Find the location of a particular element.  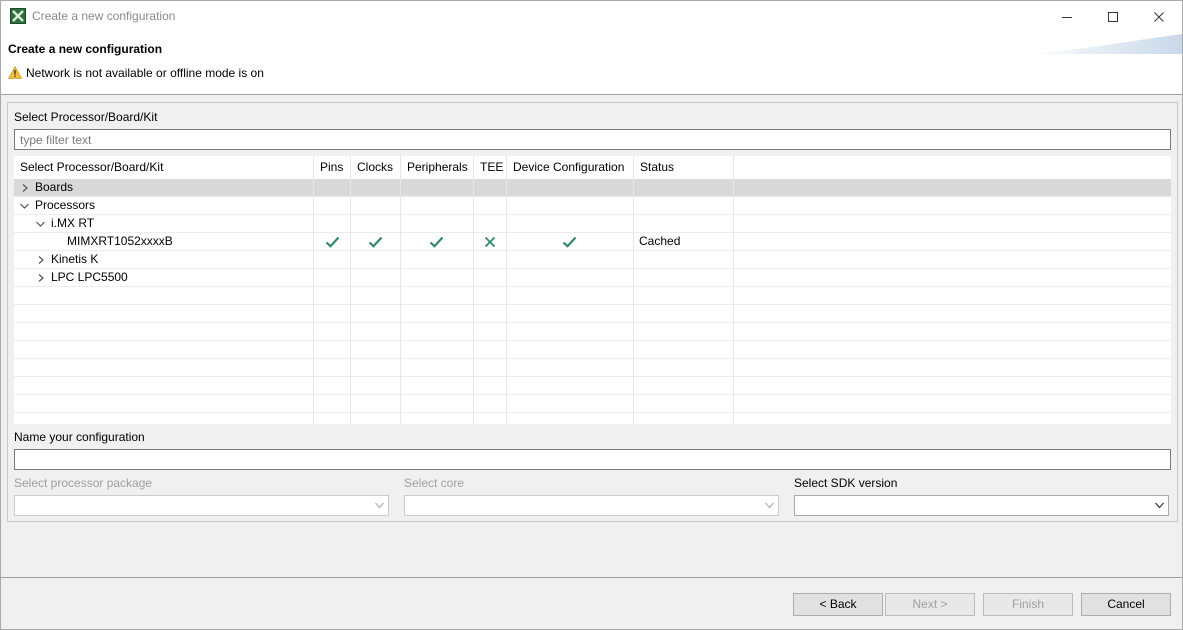

column-header-peripherals: Peripherals is located at coordinates (437, 167).